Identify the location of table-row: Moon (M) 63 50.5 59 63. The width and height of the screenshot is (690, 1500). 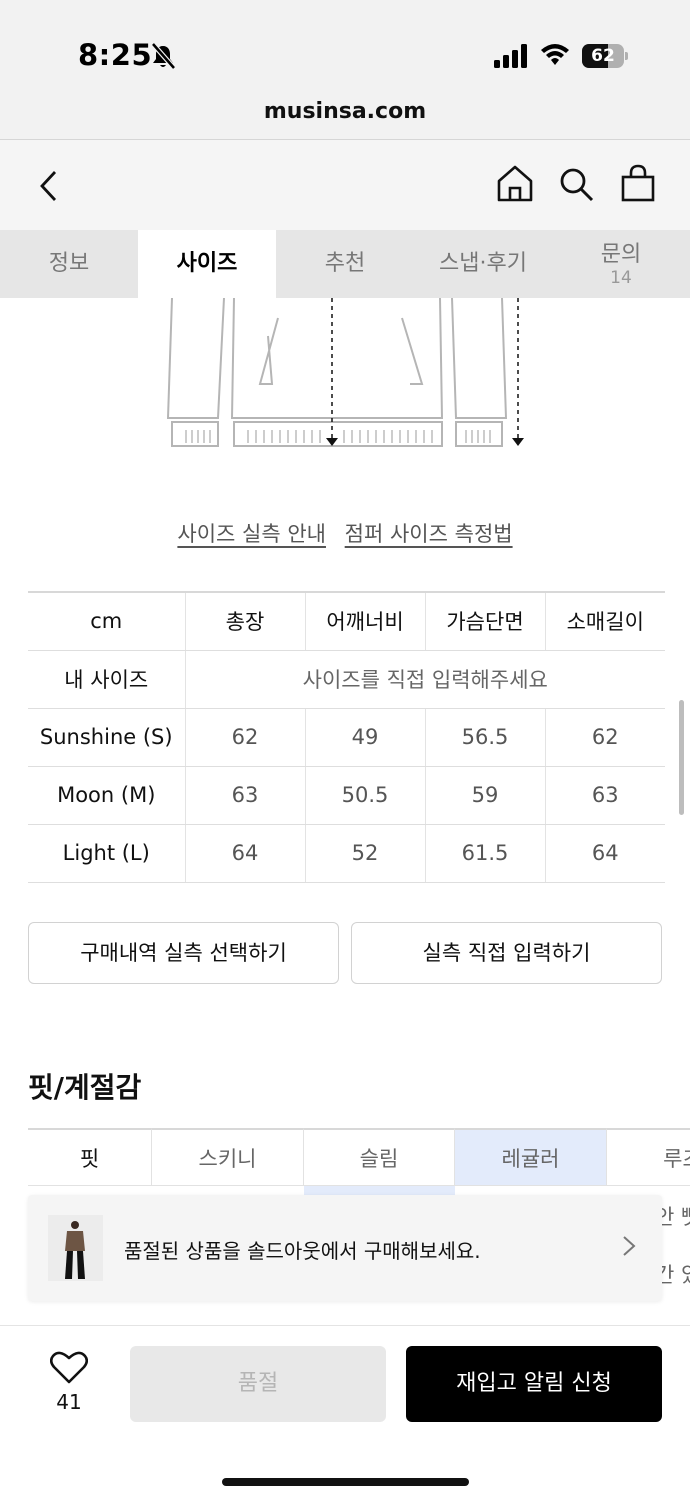
(346, 795).